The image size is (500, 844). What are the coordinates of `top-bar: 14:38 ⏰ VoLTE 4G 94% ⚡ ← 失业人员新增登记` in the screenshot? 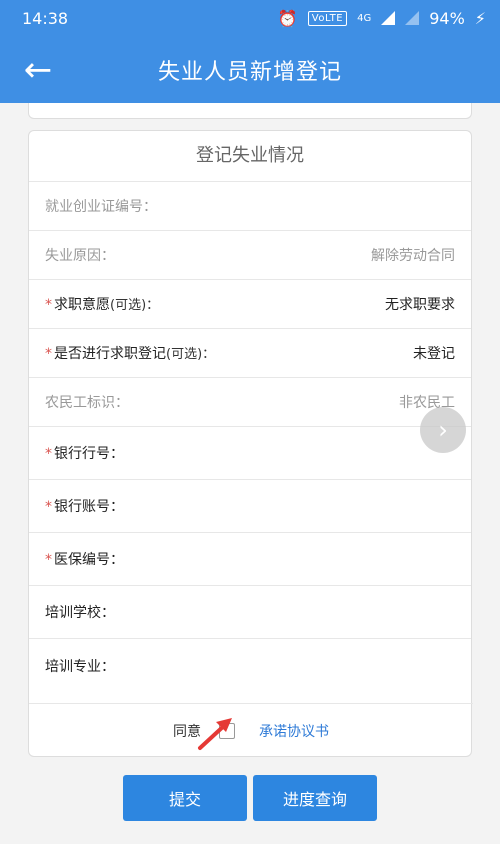 It's located at (250, 51).